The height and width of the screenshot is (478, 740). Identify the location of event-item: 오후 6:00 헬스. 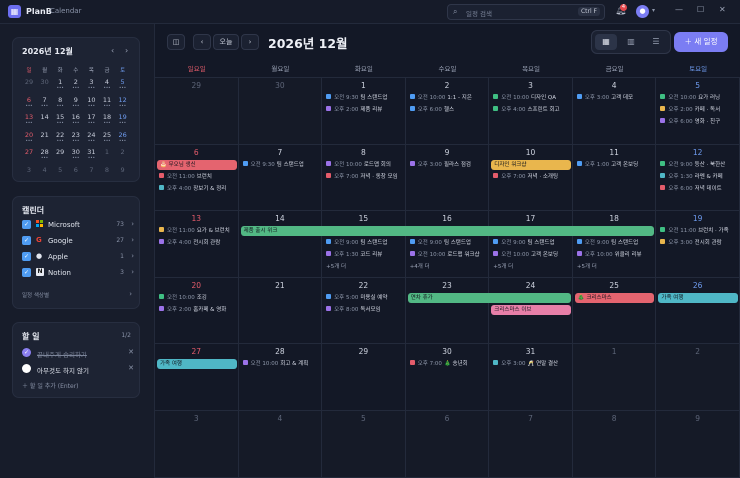
(448, 110).